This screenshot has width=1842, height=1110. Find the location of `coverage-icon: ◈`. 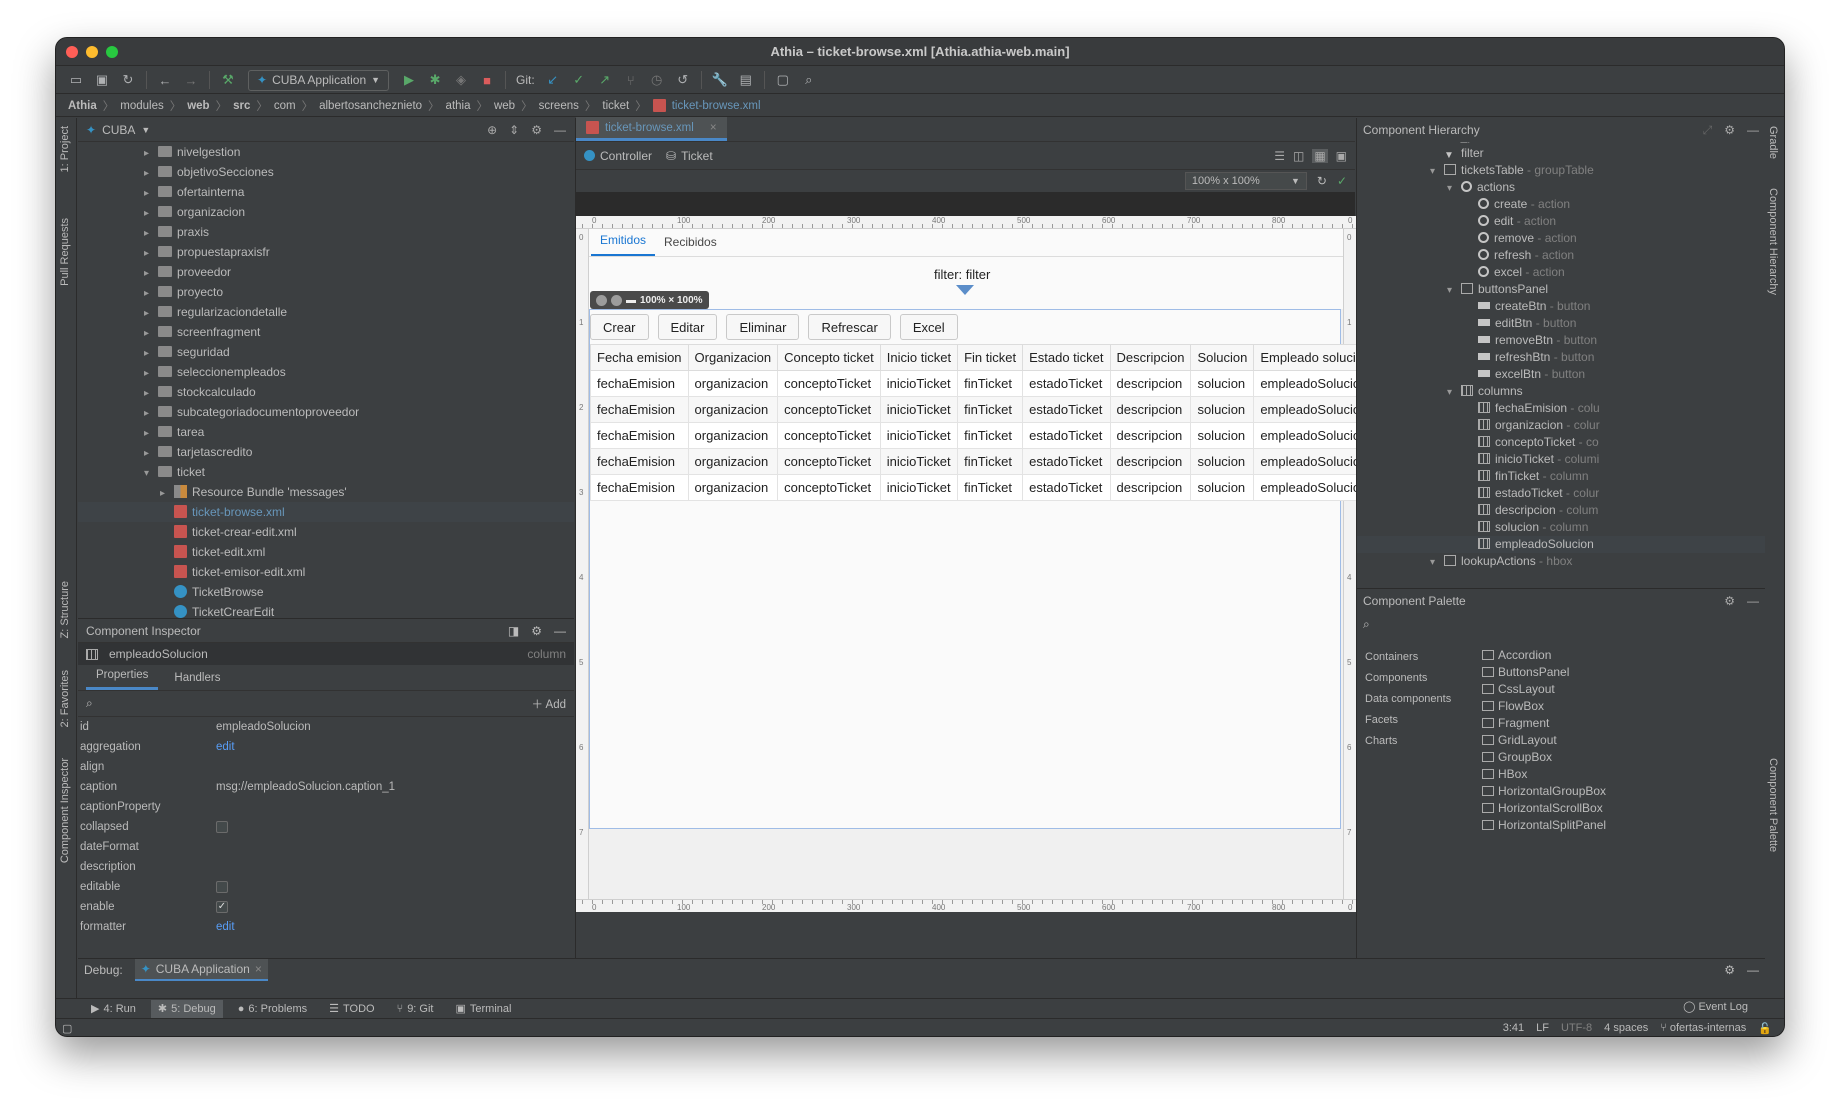

coverage-icon: ◈ is located at coordinates (461, 80).